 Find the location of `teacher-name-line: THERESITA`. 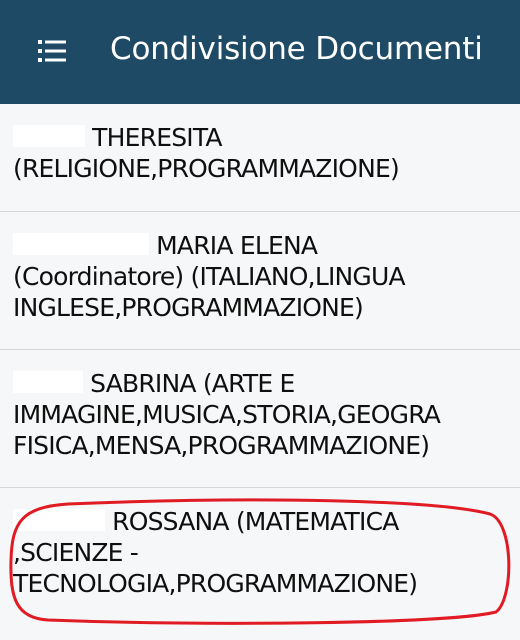

teacher-name-line: THERESITA is located at coordinates (157, 137).